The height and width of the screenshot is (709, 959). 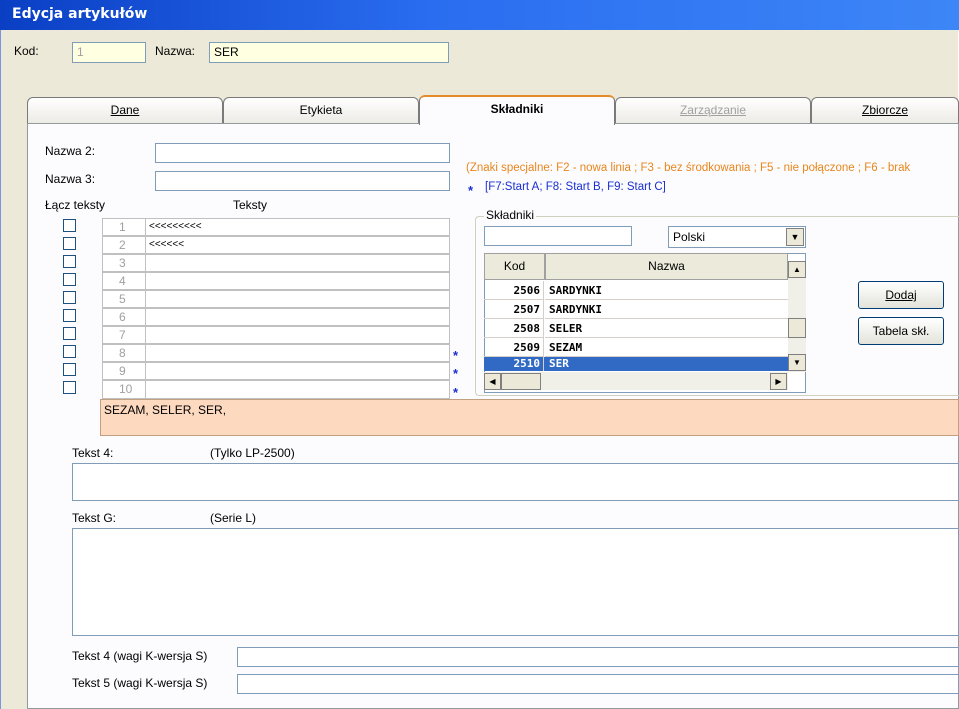 What do you see at coordinates (689, 237) in the screenshot?
I see `language-value: Polski` at bounding box center [689, 237].